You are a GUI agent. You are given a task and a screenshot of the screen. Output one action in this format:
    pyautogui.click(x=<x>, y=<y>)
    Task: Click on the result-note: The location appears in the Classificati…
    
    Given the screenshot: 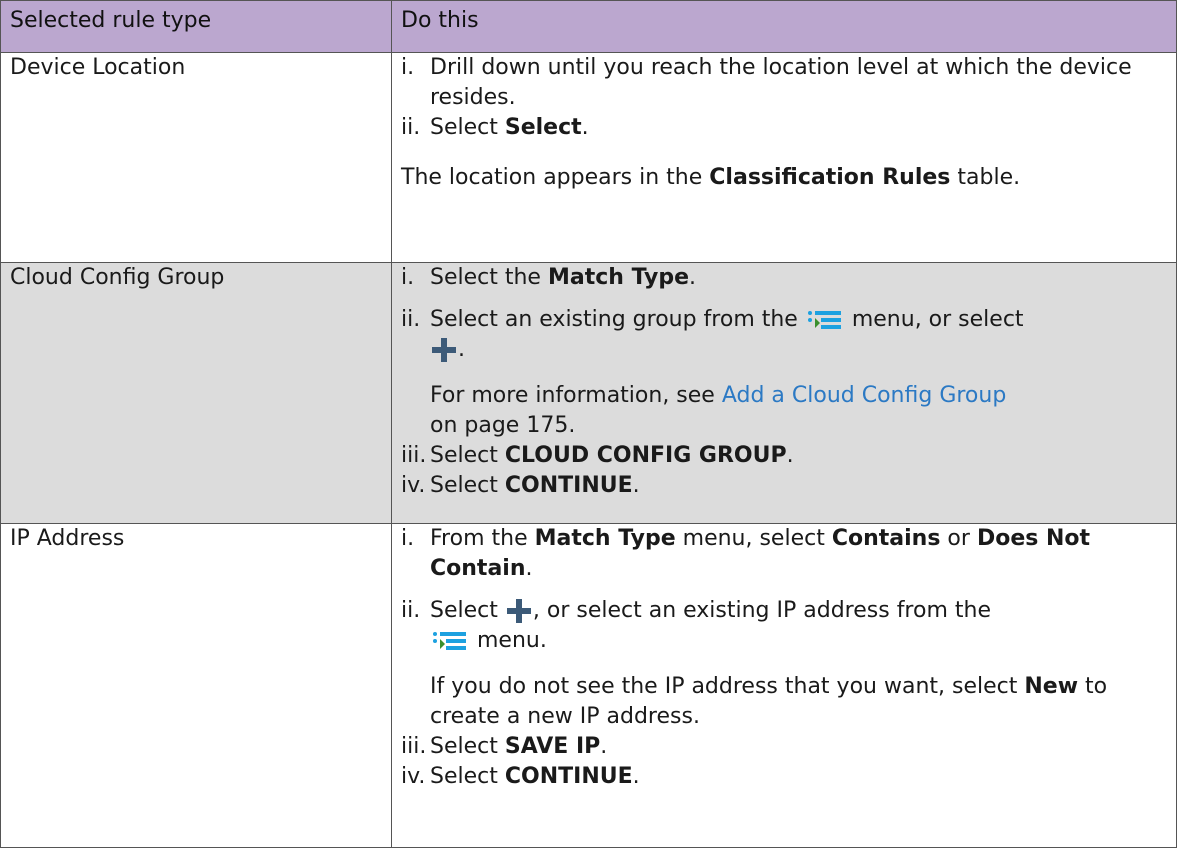 What is the action you would take?
    pyautogui.click(x=711, y=177)
    